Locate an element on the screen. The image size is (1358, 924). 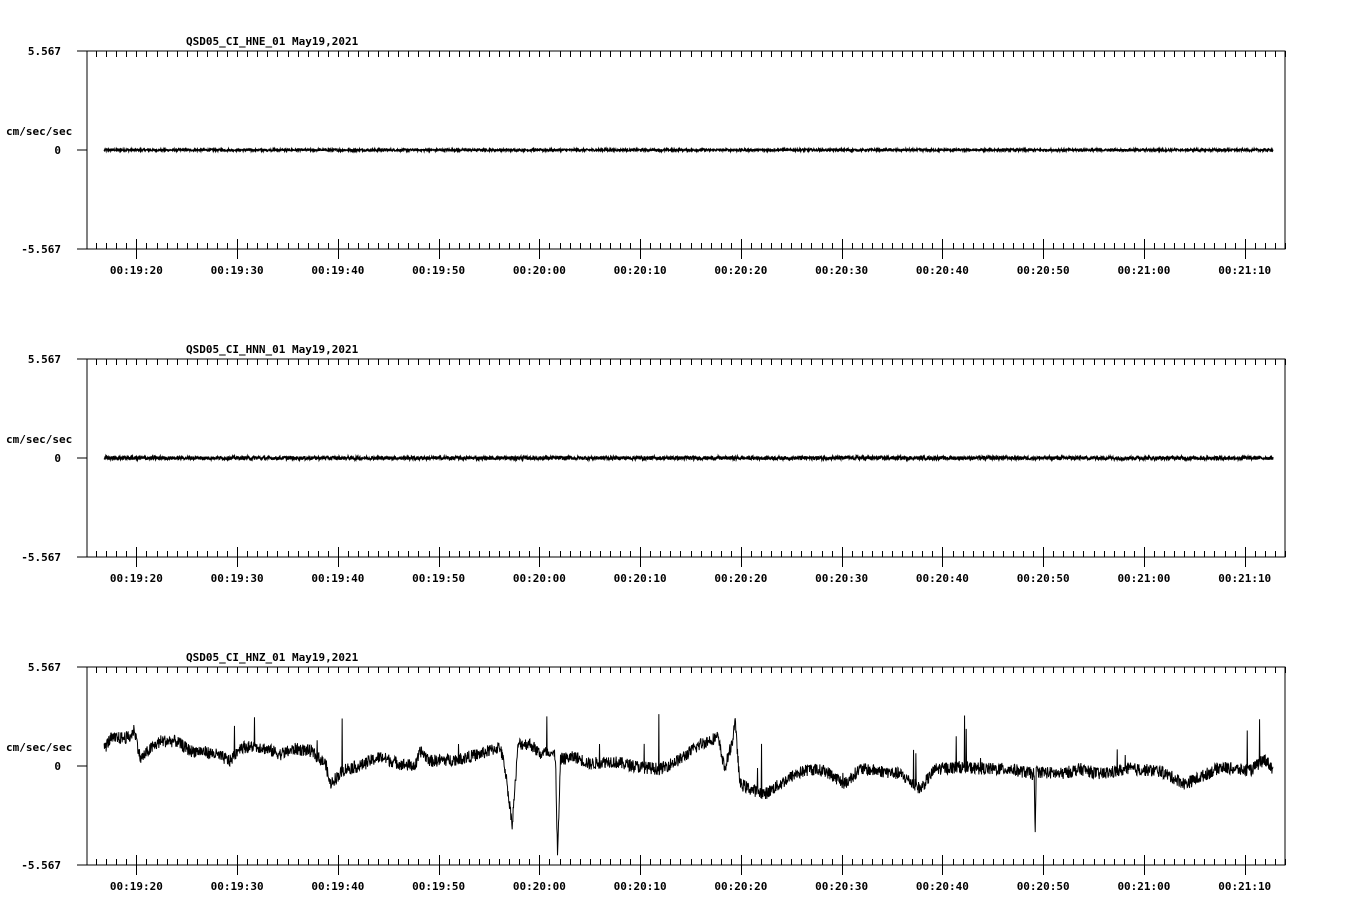
panel-title: QSD05_CI_HNN_01 May19,2021 is located at coordinates (272, 349).